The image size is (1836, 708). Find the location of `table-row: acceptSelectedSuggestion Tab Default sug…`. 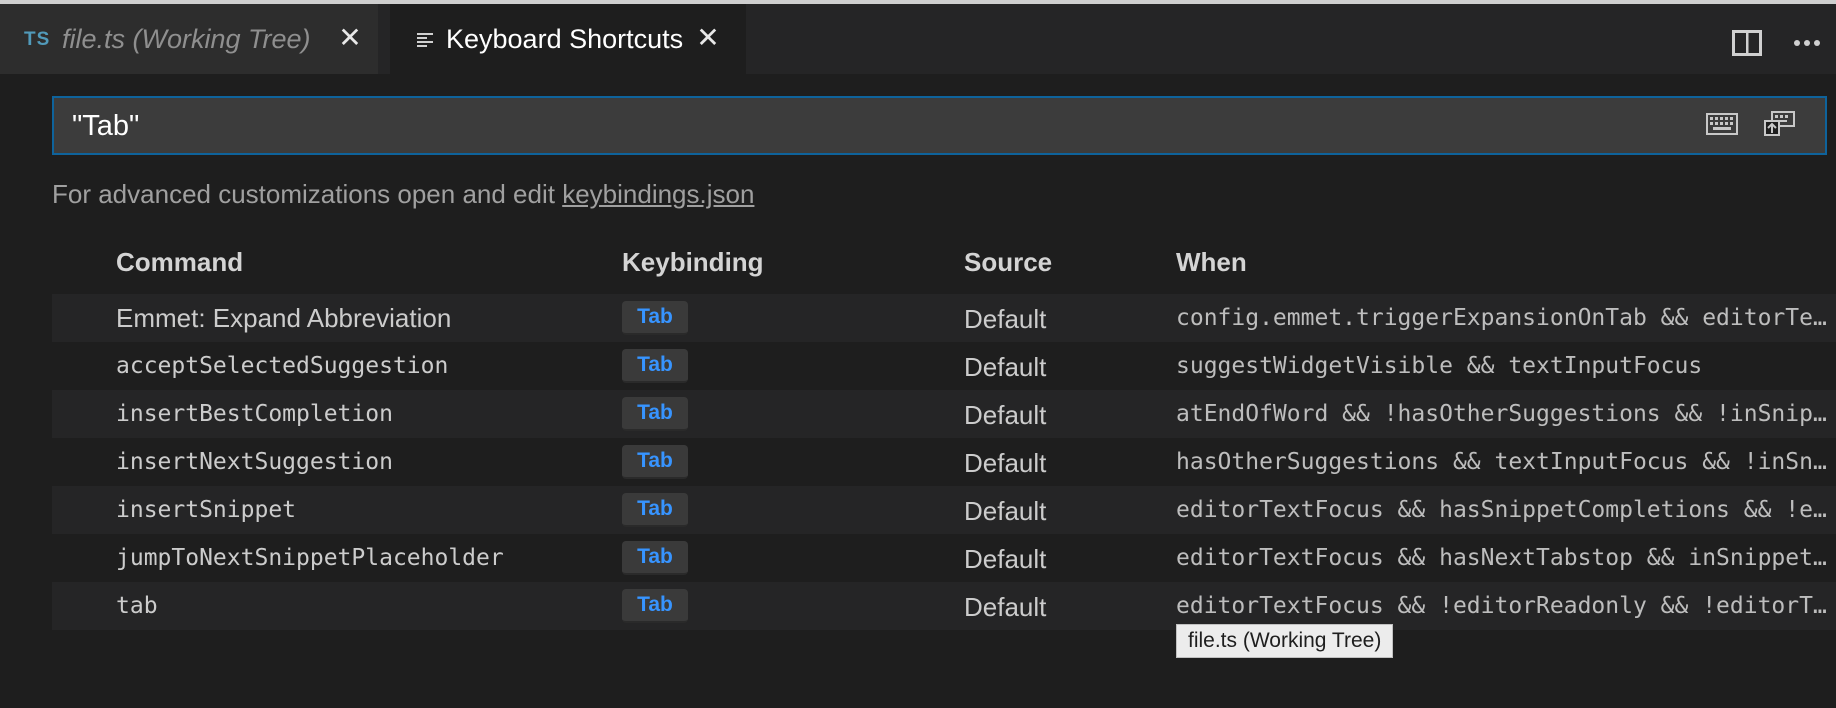

table-row: acceptSelectedSuggestion Tab Default sug… is located at coordinates (944, 366).